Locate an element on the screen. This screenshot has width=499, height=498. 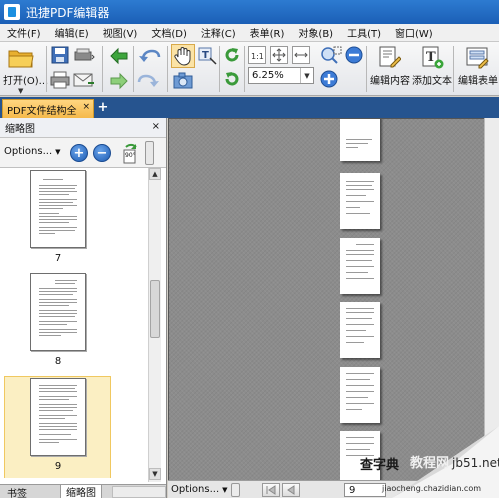
menu-tools: 工具(T) is located at coordinates (364, 32).